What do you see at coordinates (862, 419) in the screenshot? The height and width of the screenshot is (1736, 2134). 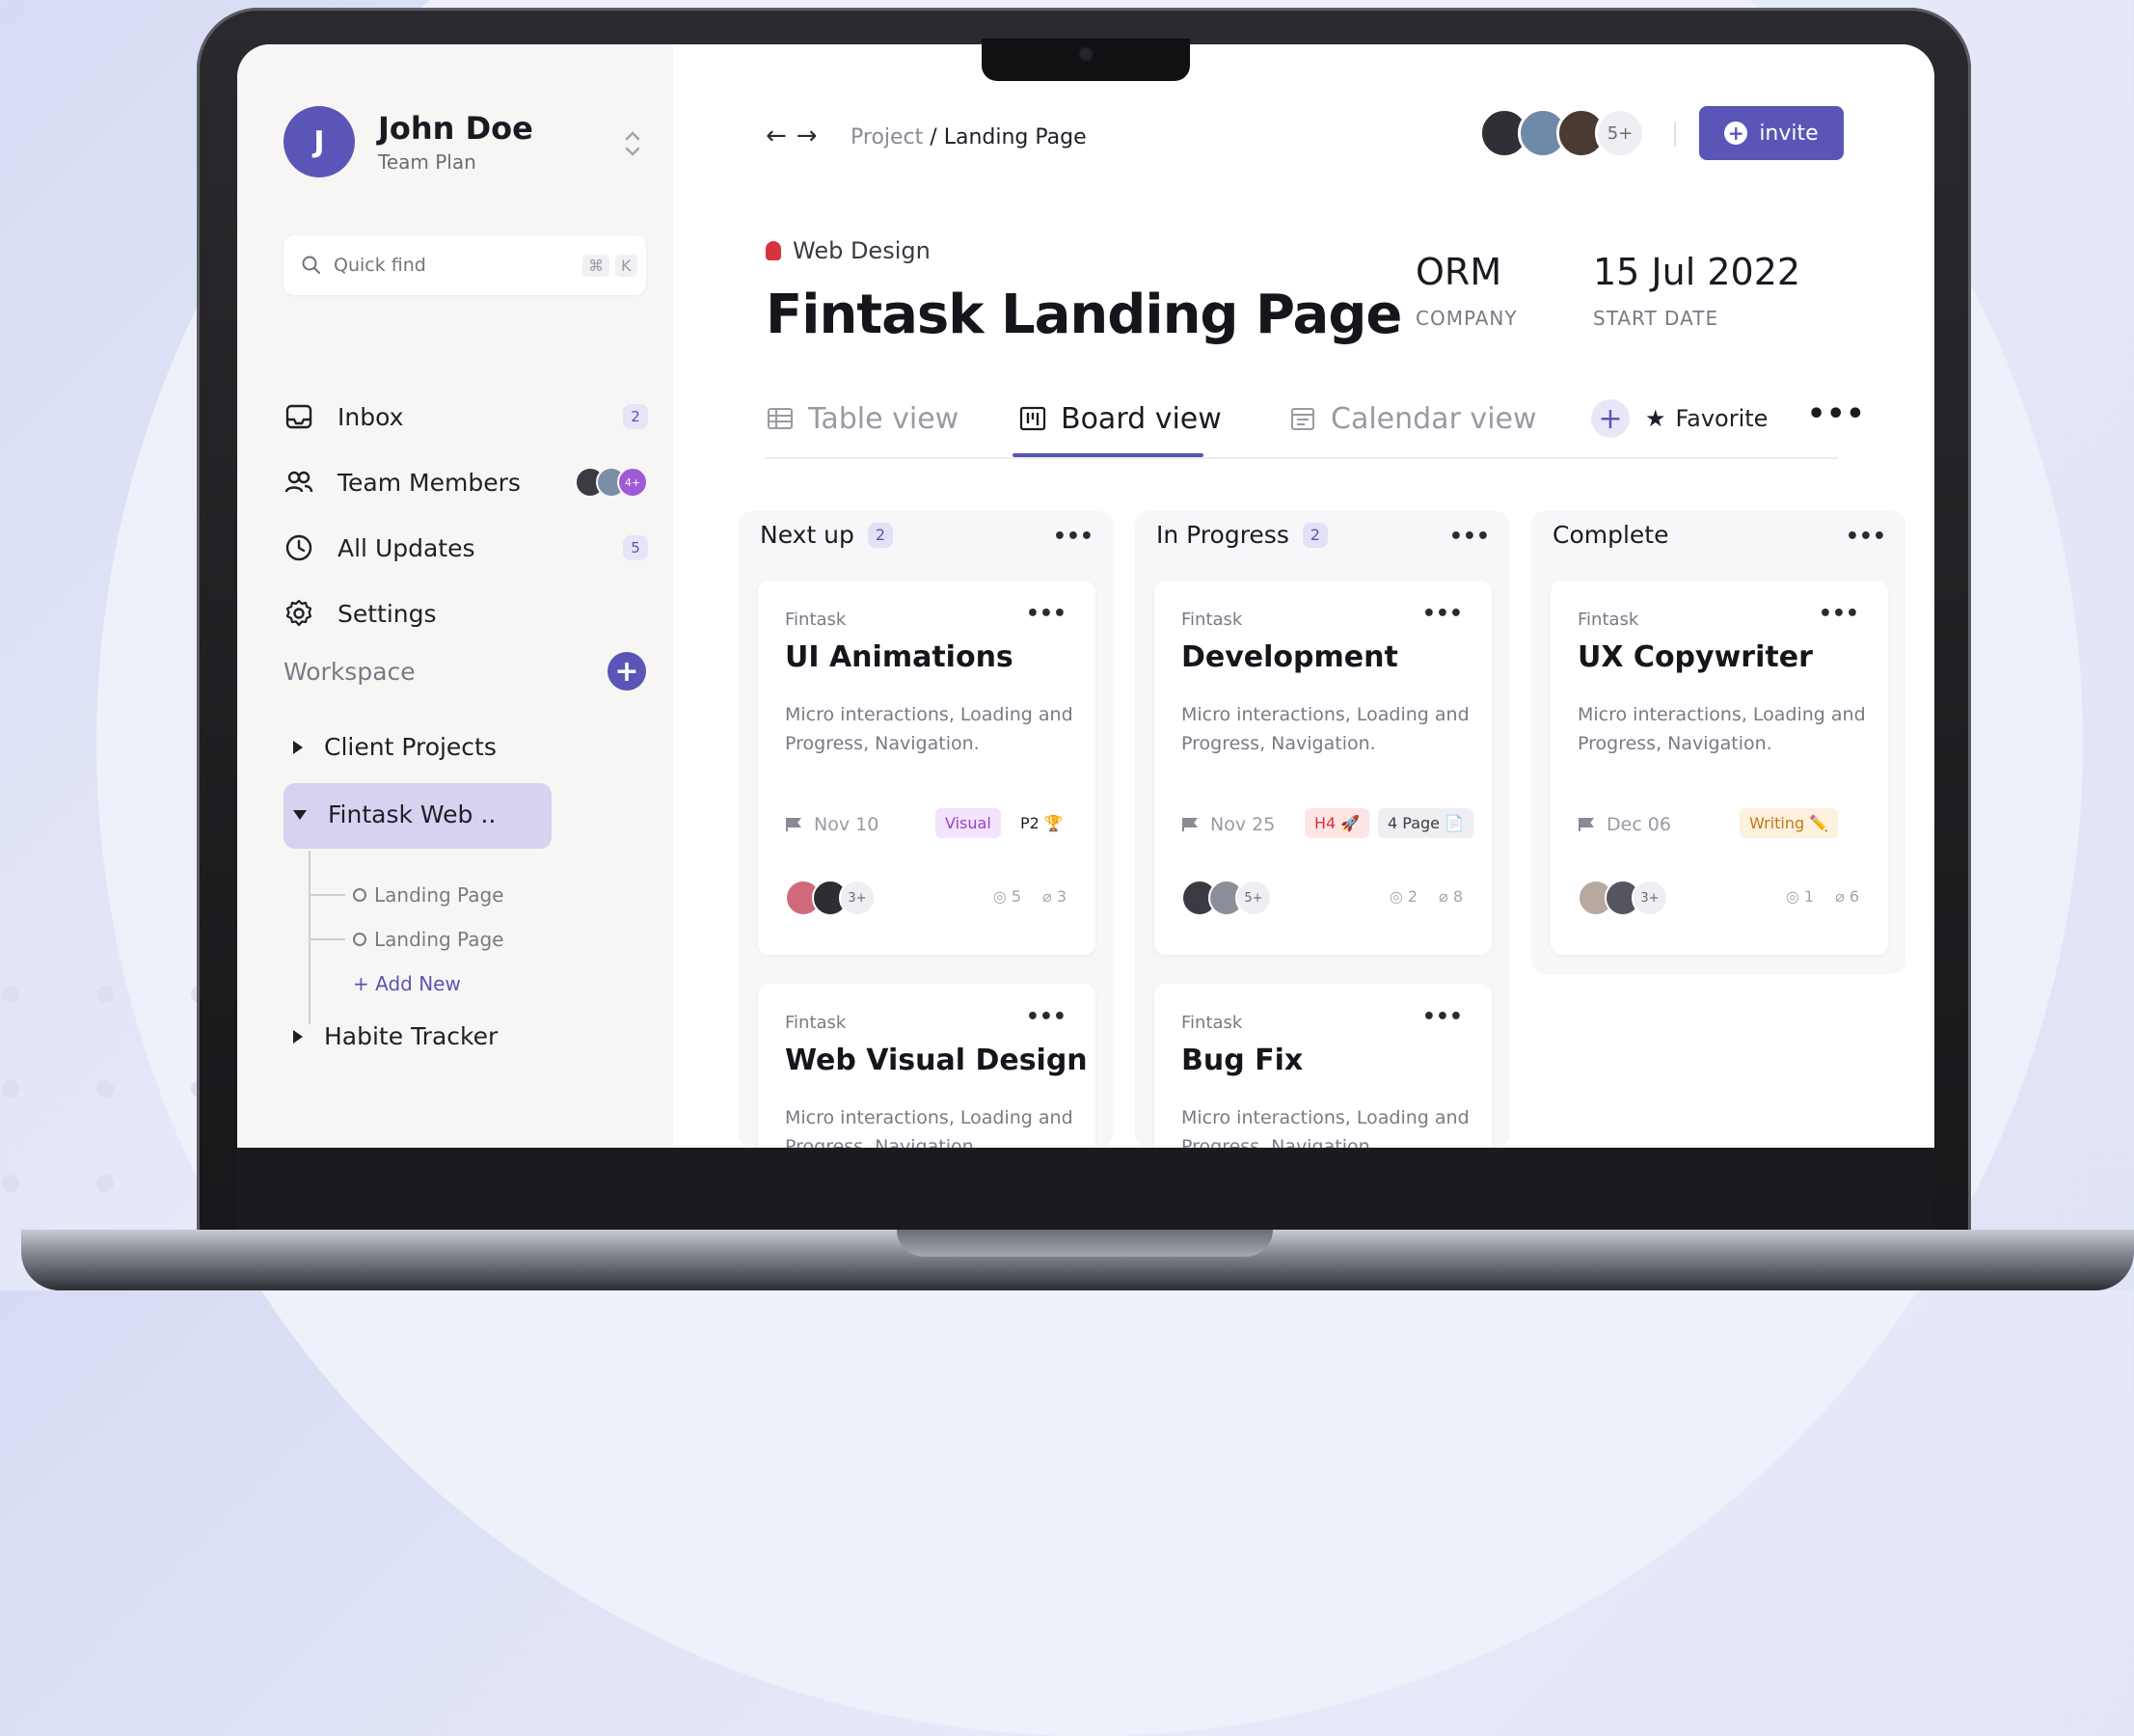 I see `tab-table-view: Table view` at bounding box center [862, 419].